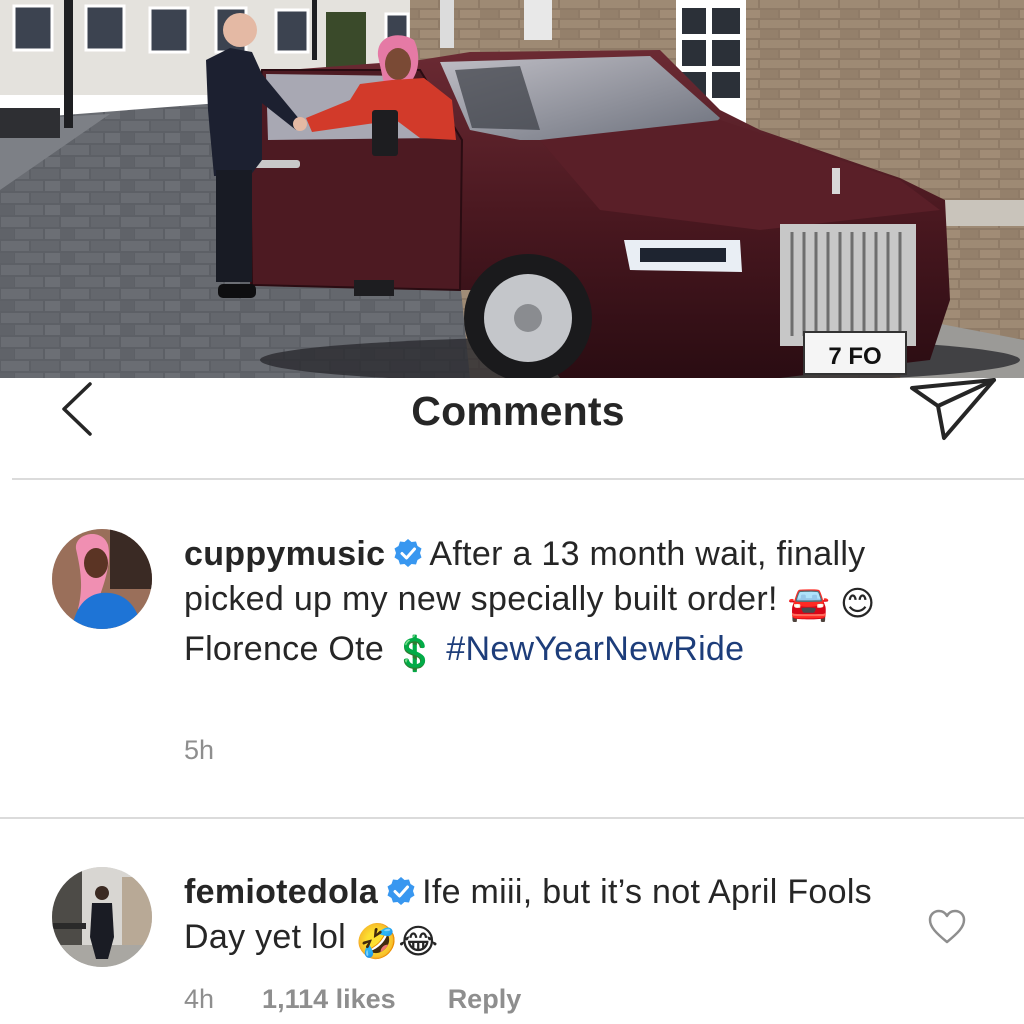  I want to click on comments-header: Comments, so click(518, 429).